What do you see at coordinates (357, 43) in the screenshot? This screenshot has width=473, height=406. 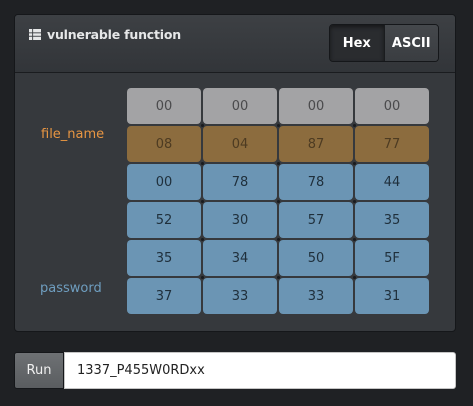 I see `hex-button: Hex` at bounding box center [357, 43].